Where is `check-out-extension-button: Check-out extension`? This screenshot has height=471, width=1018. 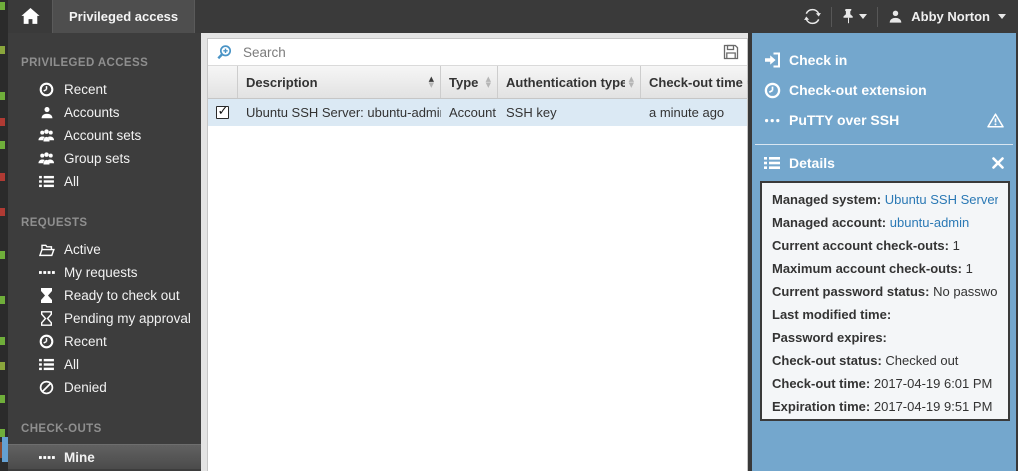
check-out-extension-button: Check-out extension is located at coordinates (884, 90).